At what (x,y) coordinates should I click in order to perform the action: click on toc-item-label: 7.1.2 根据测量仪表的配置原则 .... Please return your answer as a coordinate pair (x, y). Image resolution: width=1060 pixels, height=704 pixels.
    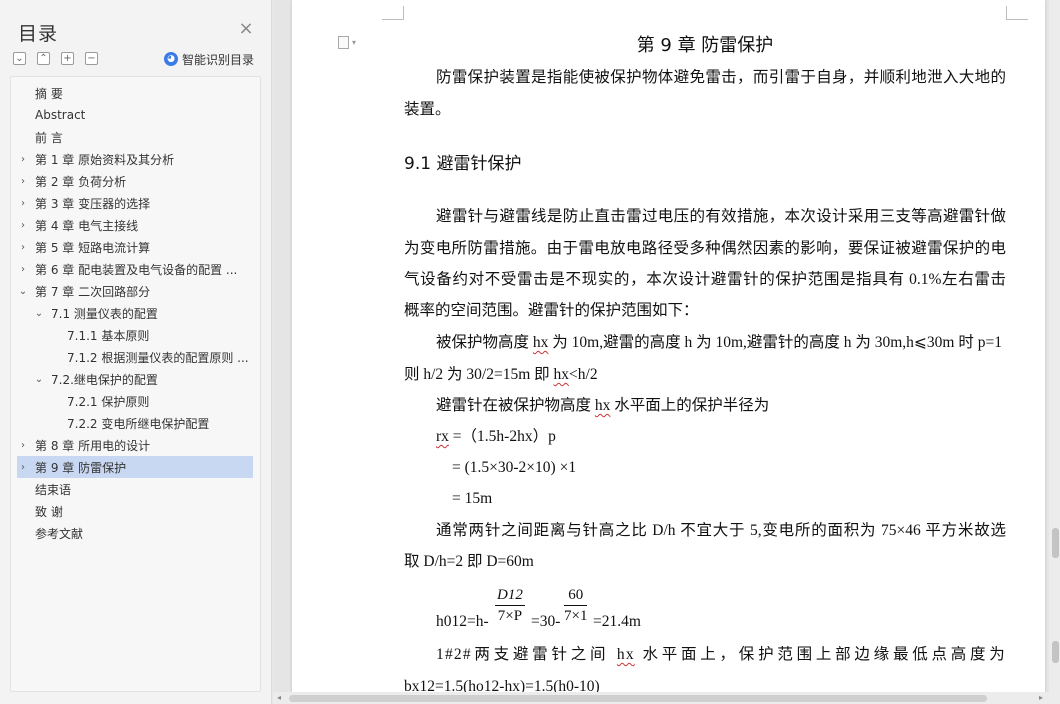
    Looking at the image, I should click on (158, 357).